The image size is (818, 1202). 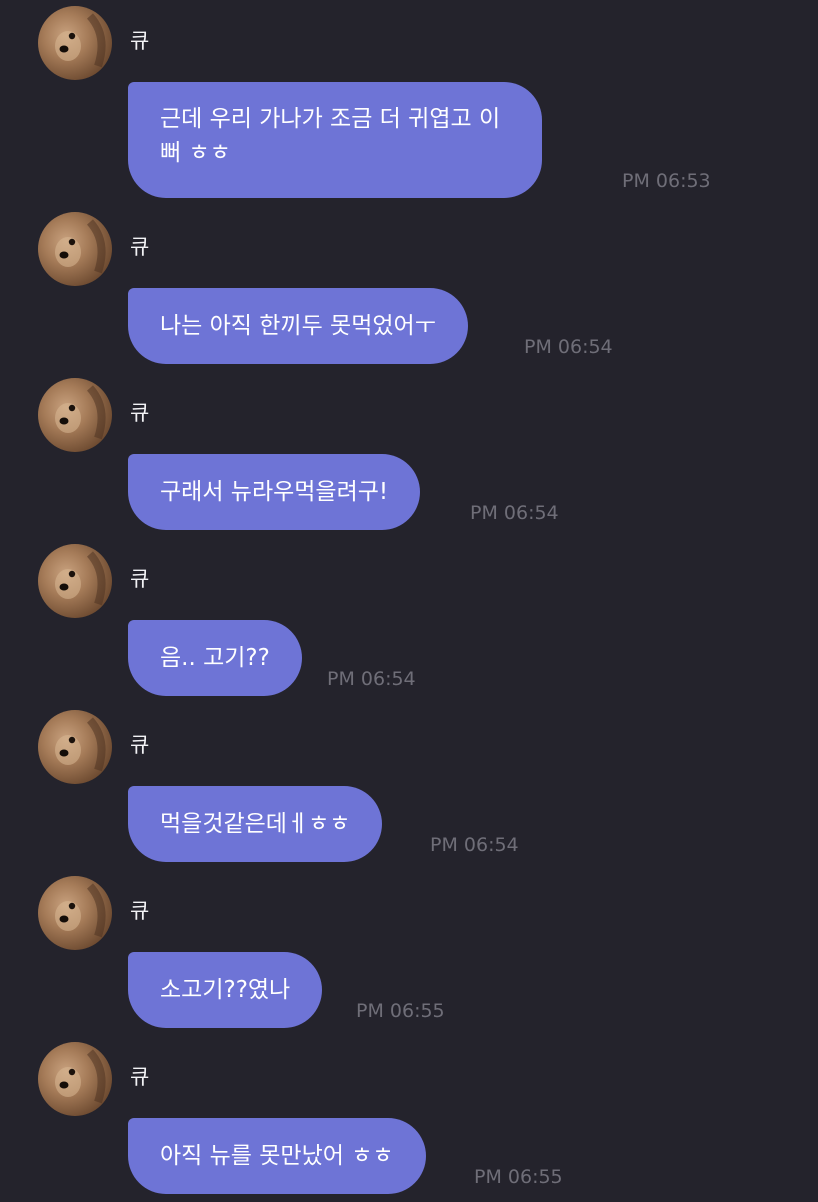 What do you see at coordinates (225, 990) in the screenshot?
I see `message-bubble: 소고기??였나` at bounding box center [225, 990].